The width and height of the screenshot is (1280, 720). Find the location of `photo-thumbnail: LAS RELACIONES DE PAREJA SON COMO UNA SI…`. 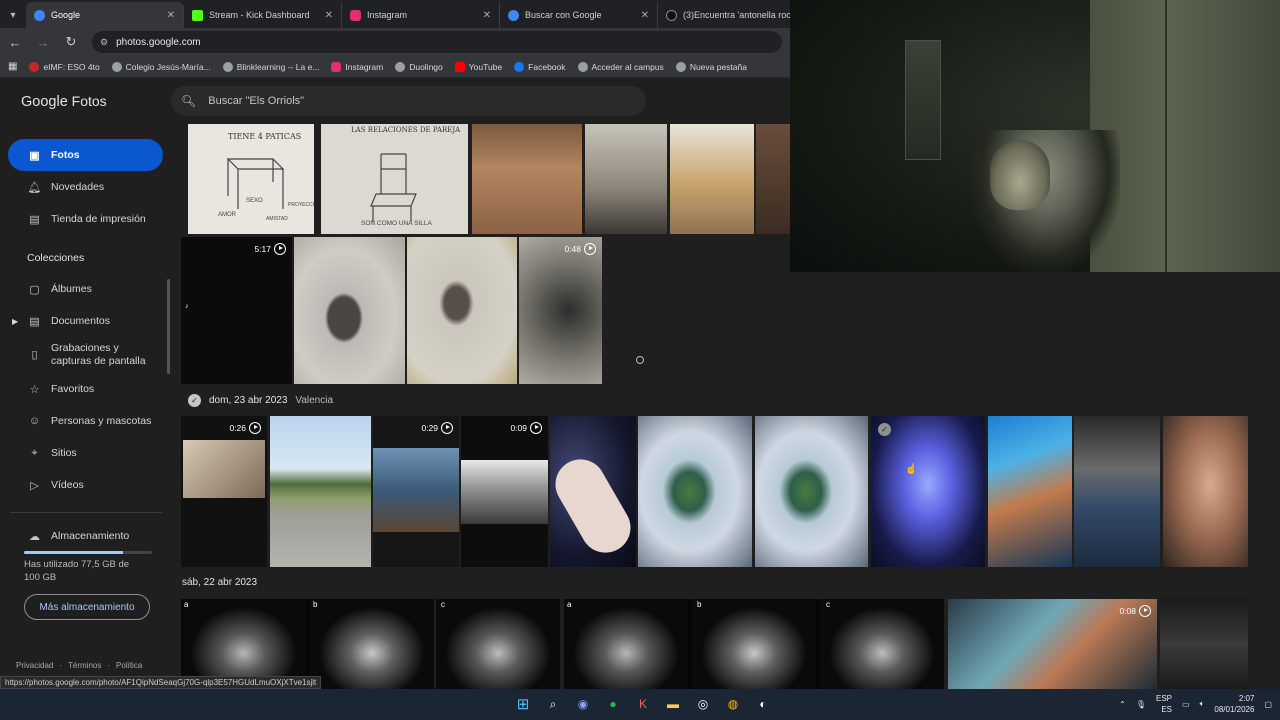

photo-thumbnail: LAS RELACIONES DE PAREJA SON COMO UNA SI… is located at coordinates (394, 179).